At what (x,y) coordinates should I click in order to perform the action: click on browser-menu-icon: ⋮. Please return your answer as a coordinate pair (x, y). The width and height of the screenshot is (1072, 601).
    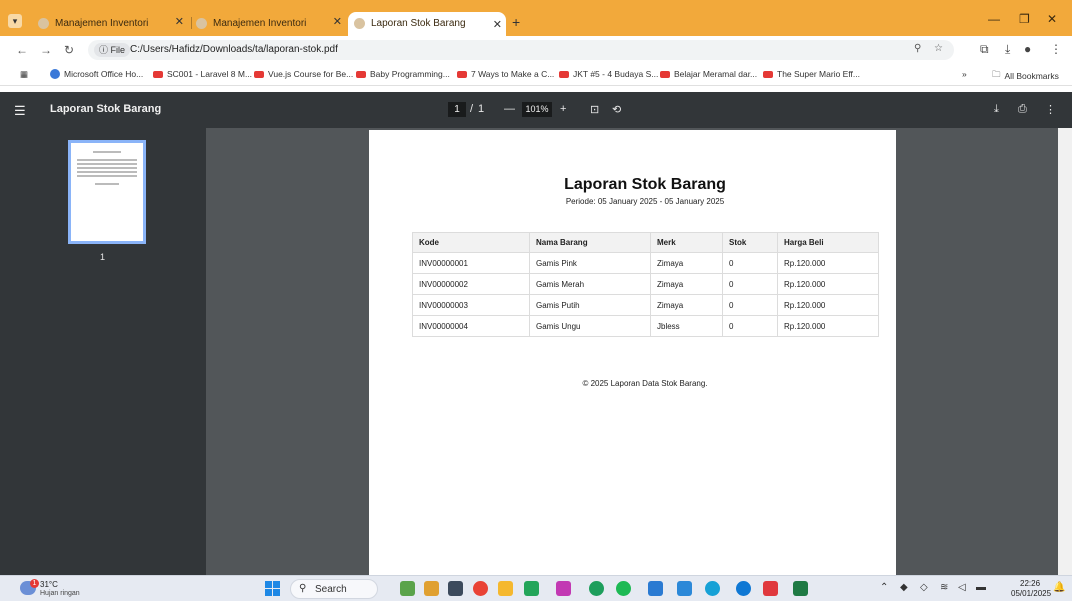
    Looking at the image, I should click on (1056, 49).